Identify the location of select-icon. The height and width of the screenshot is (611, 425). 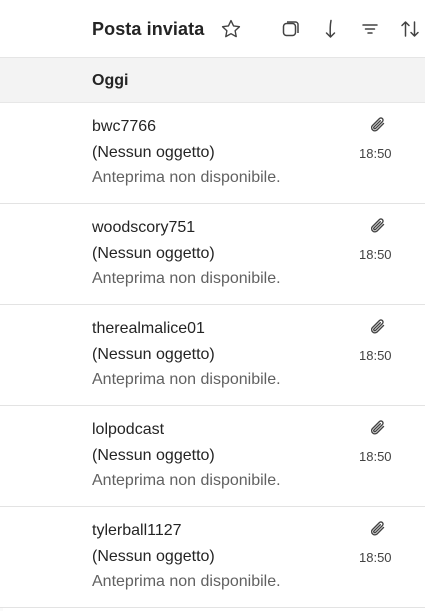
(291, 29).